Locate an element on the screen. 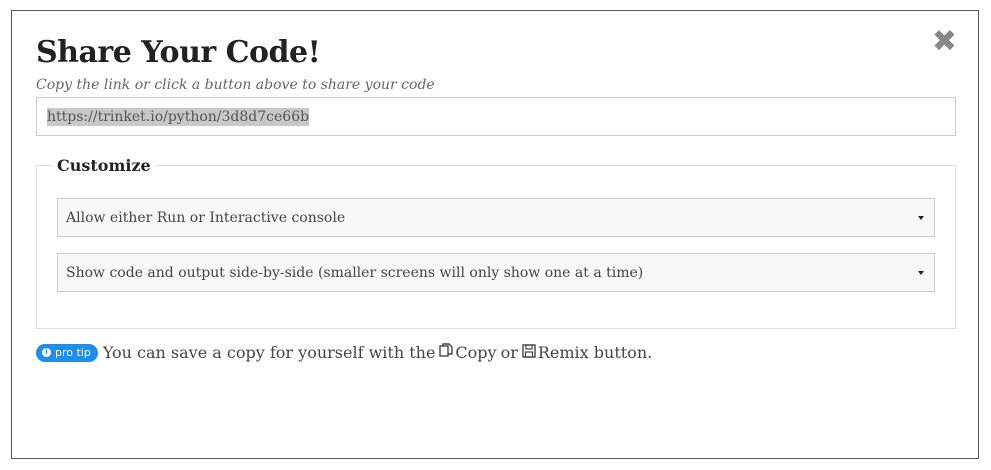 This screenshot has height=470, width=991. info-icon: i is located at coordinates (46, 352).